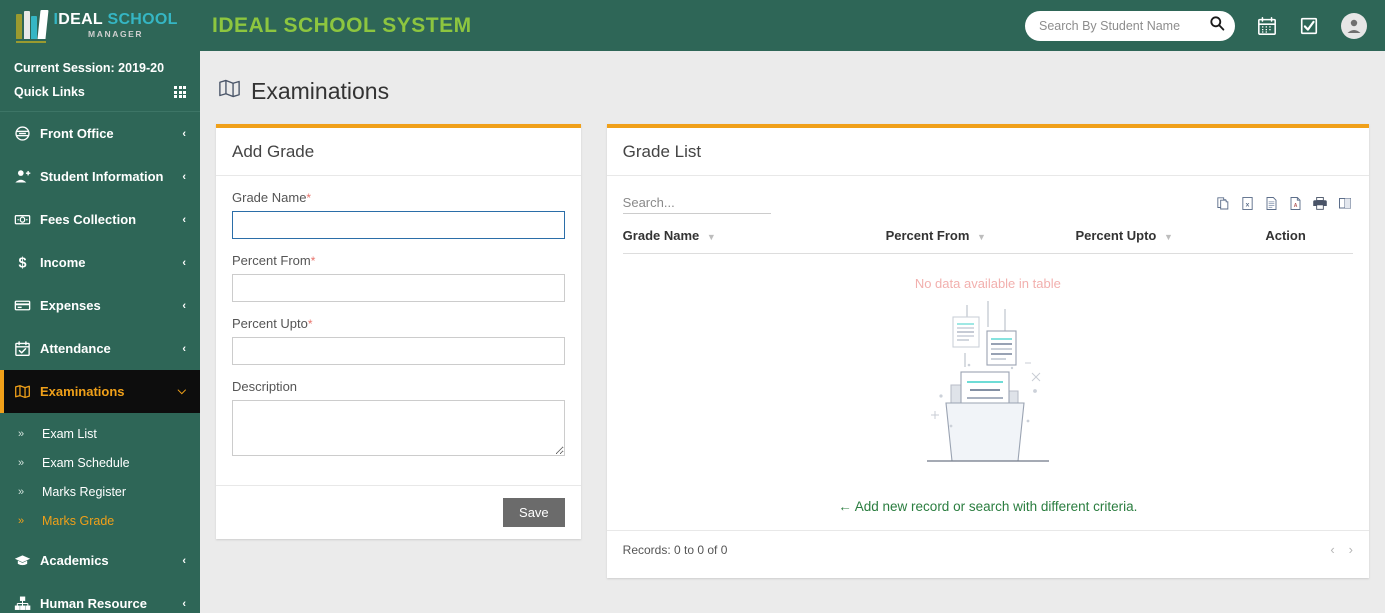 The image size is (1385, 613). Describe the element at coordinates (398, 197) in the screenshot. I see `field-label: Grade Name*` at that location.